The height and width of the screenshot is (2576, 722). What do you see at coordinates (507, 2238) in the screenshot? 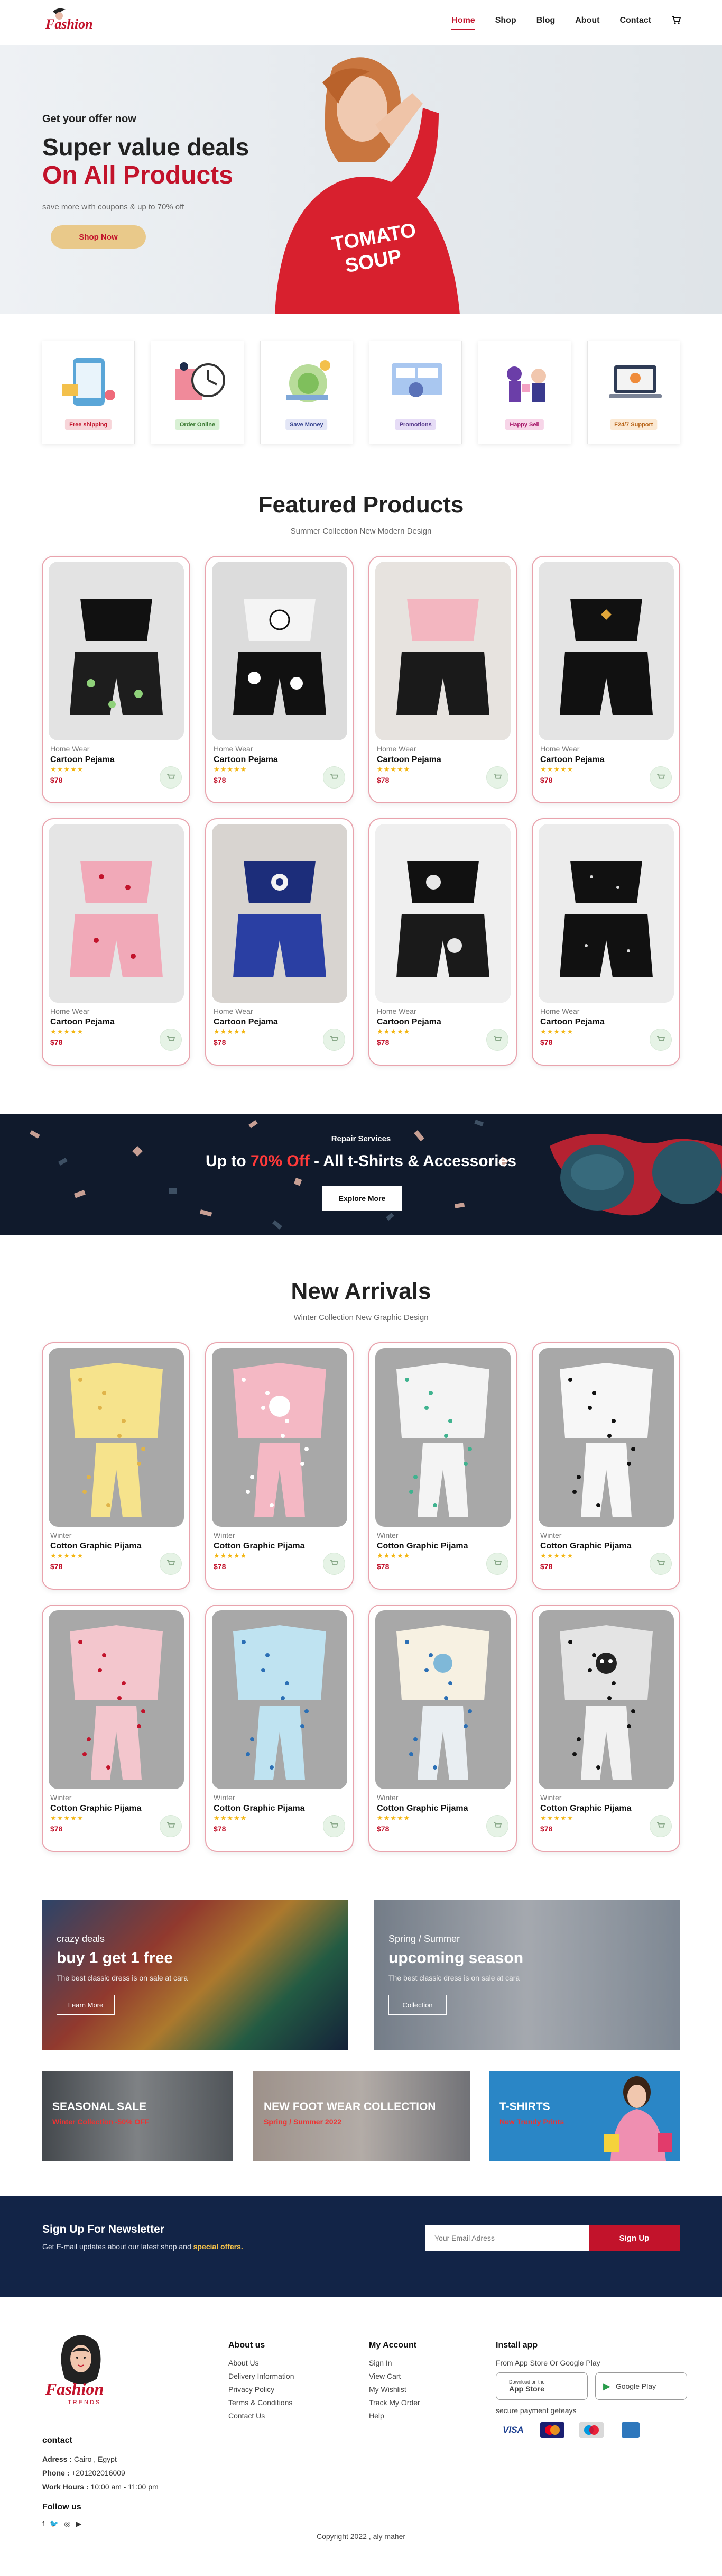
I see `newsletter-email-input` at bounding box center [507, 2238].